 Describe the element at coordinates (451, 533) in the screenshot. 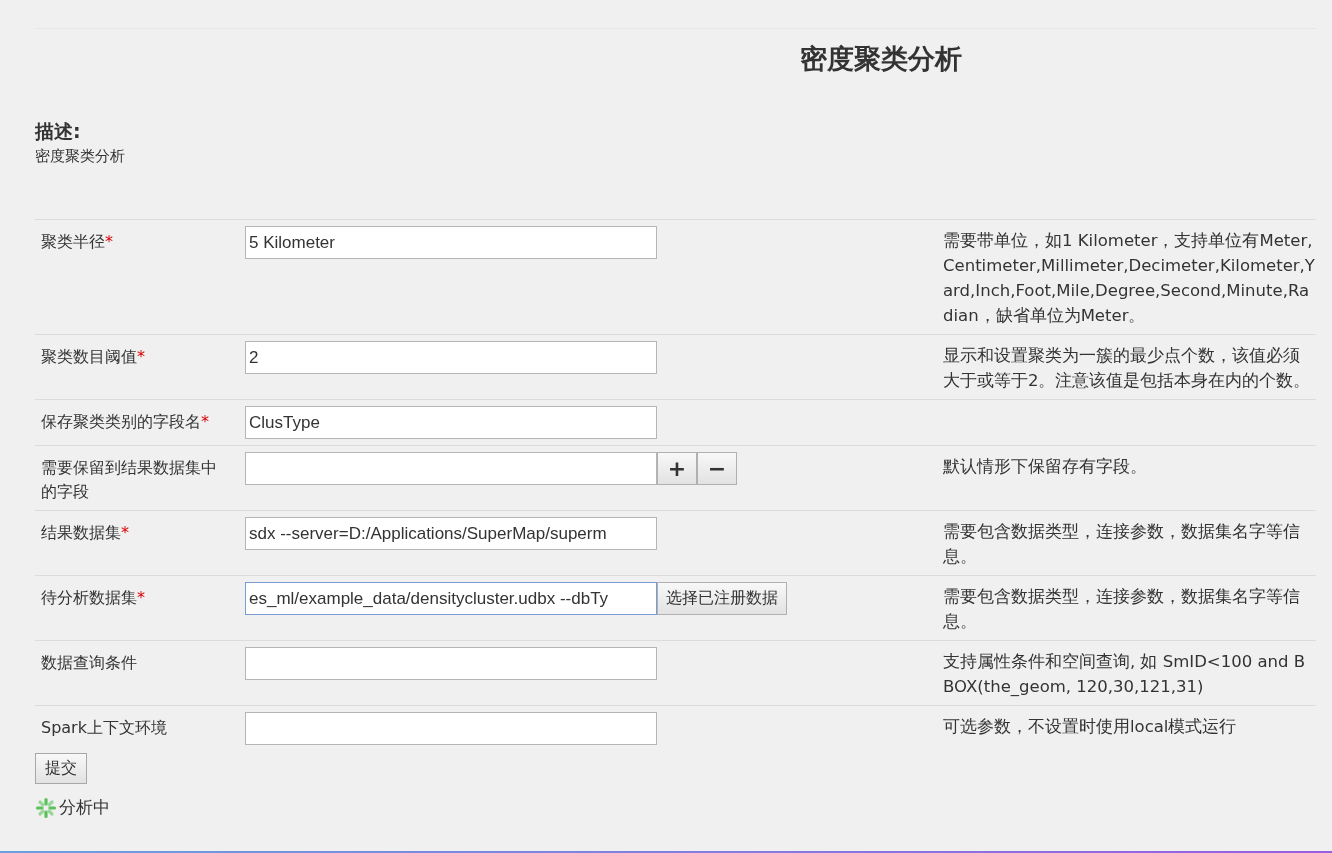

I see `input-field: sdx --server=D:/Applications/SuperMap/superm` at that location.